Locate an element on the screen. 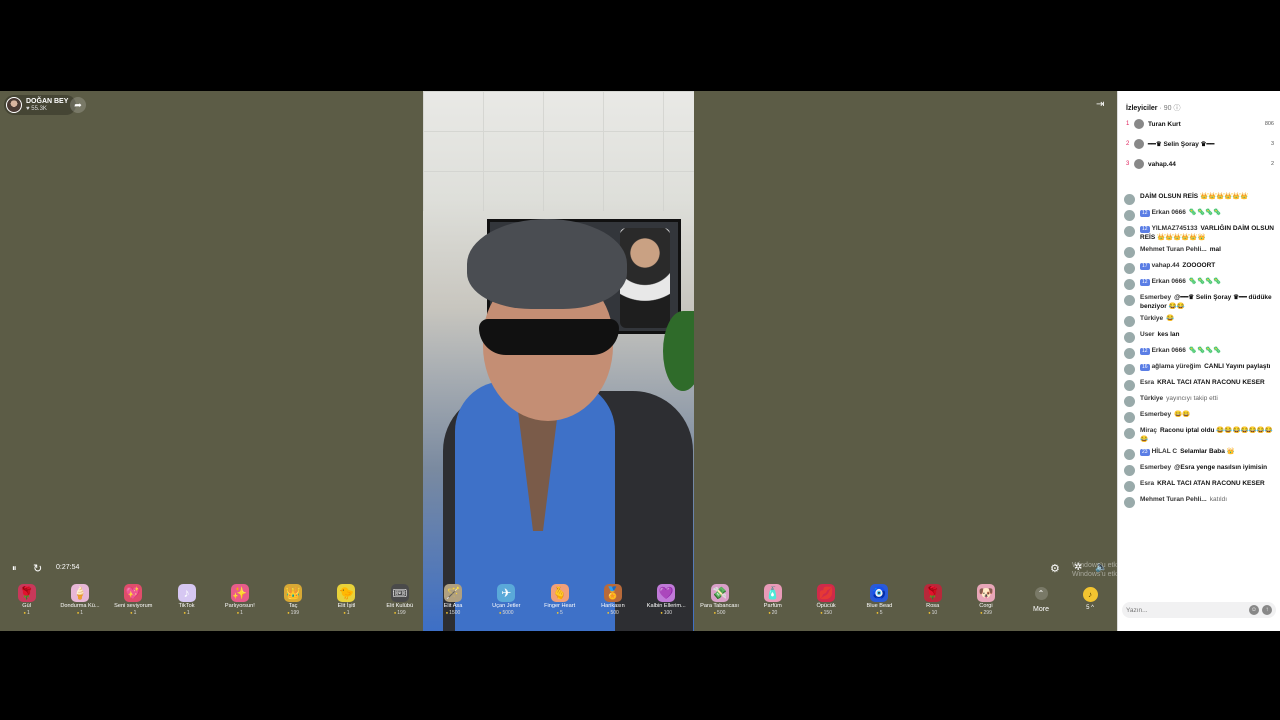  gift-item: 🫰Finger Heart5 is located at coordinates (559, 604).